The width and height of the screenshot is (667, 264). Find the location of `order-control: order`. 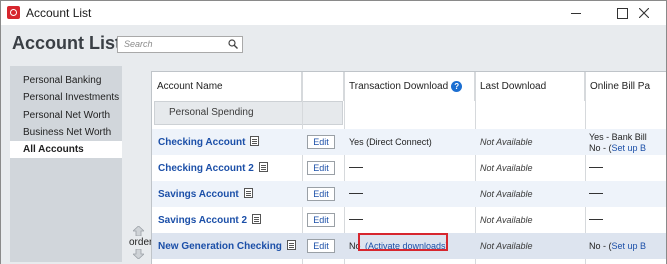

order-control: order is located at coordinates (139, 243).